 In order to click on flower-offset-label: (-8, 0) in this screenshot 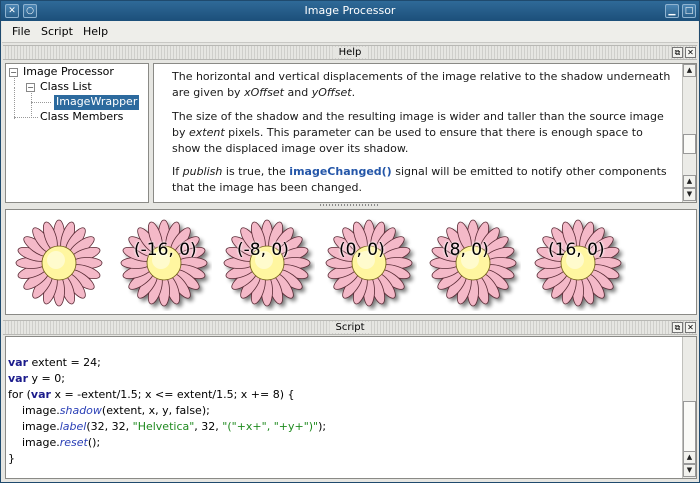, I will do `click(263, 250)`.